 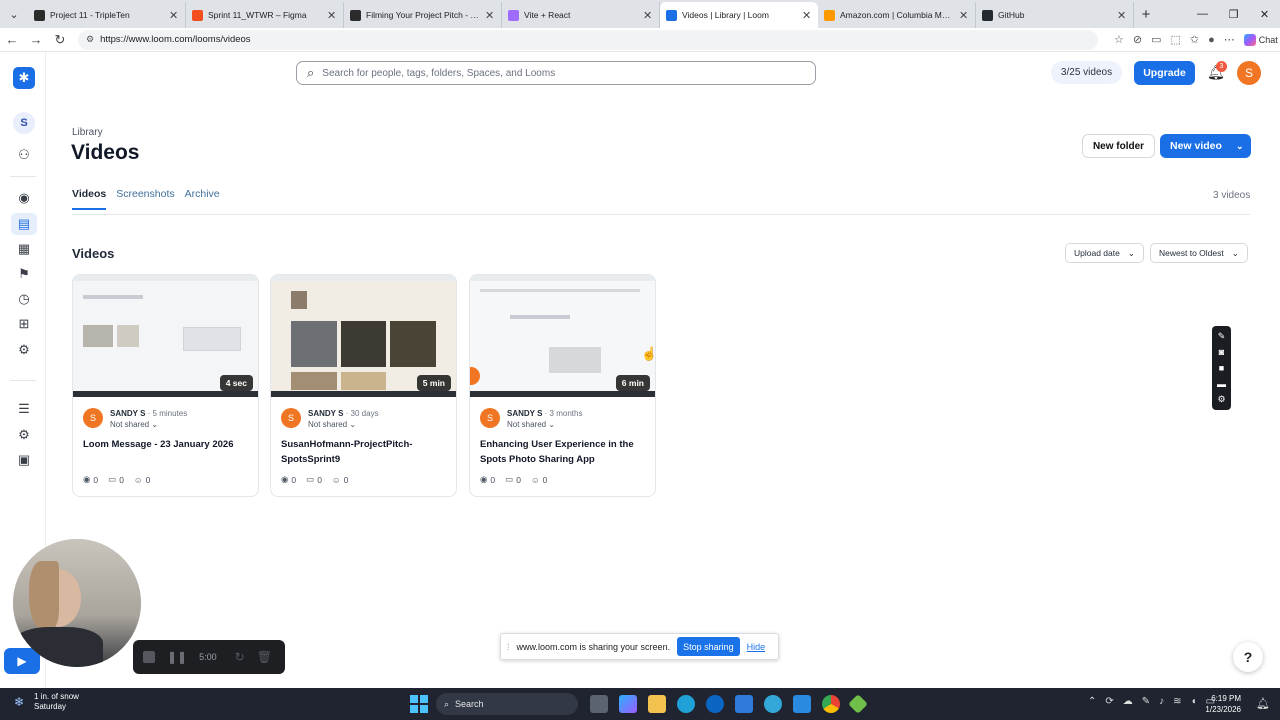 What do you see at coordinates (744, 704) in the screenshot?
I see `mail-icon` at bounding box center [744, 704].